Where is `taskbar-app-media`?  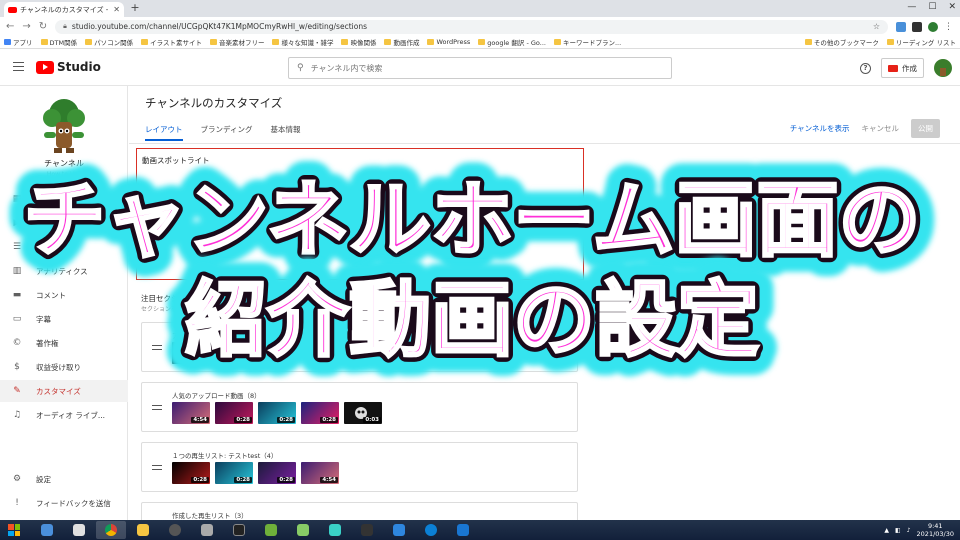
taskbar-app-media is located at coordinates (79, 530).